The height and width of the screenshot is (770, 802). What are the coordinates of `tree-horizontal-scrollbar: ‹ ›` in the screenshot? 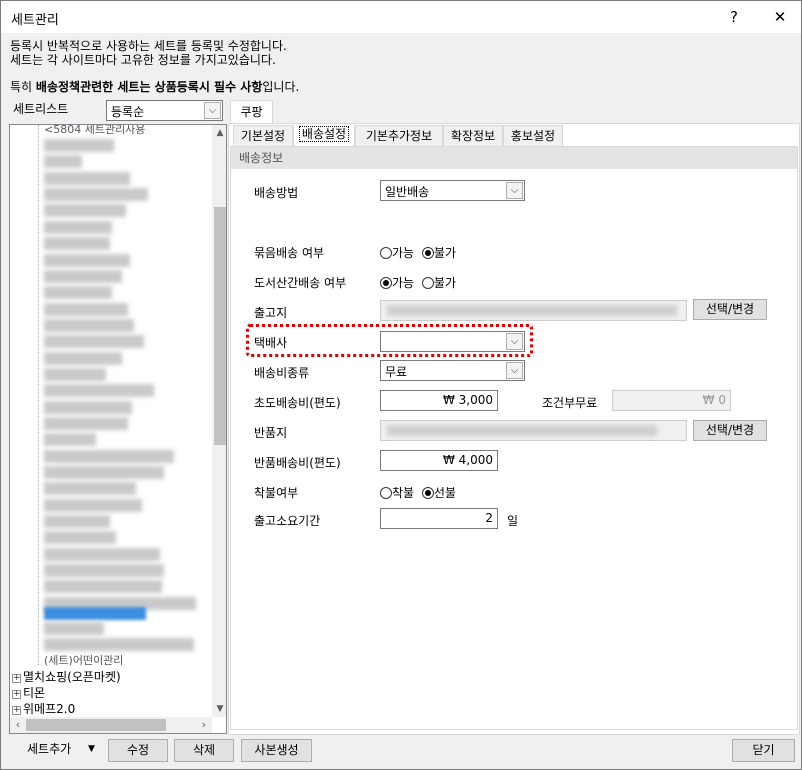 It's located at (111, 725).